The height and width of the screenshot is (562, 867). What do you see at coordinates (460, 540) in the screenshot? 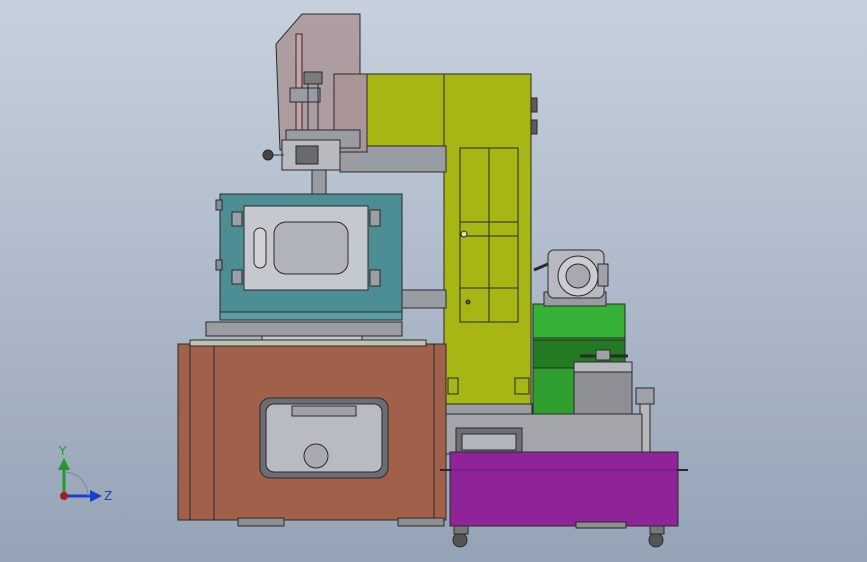
I see `caster-left` at bounding box center [460, 540].